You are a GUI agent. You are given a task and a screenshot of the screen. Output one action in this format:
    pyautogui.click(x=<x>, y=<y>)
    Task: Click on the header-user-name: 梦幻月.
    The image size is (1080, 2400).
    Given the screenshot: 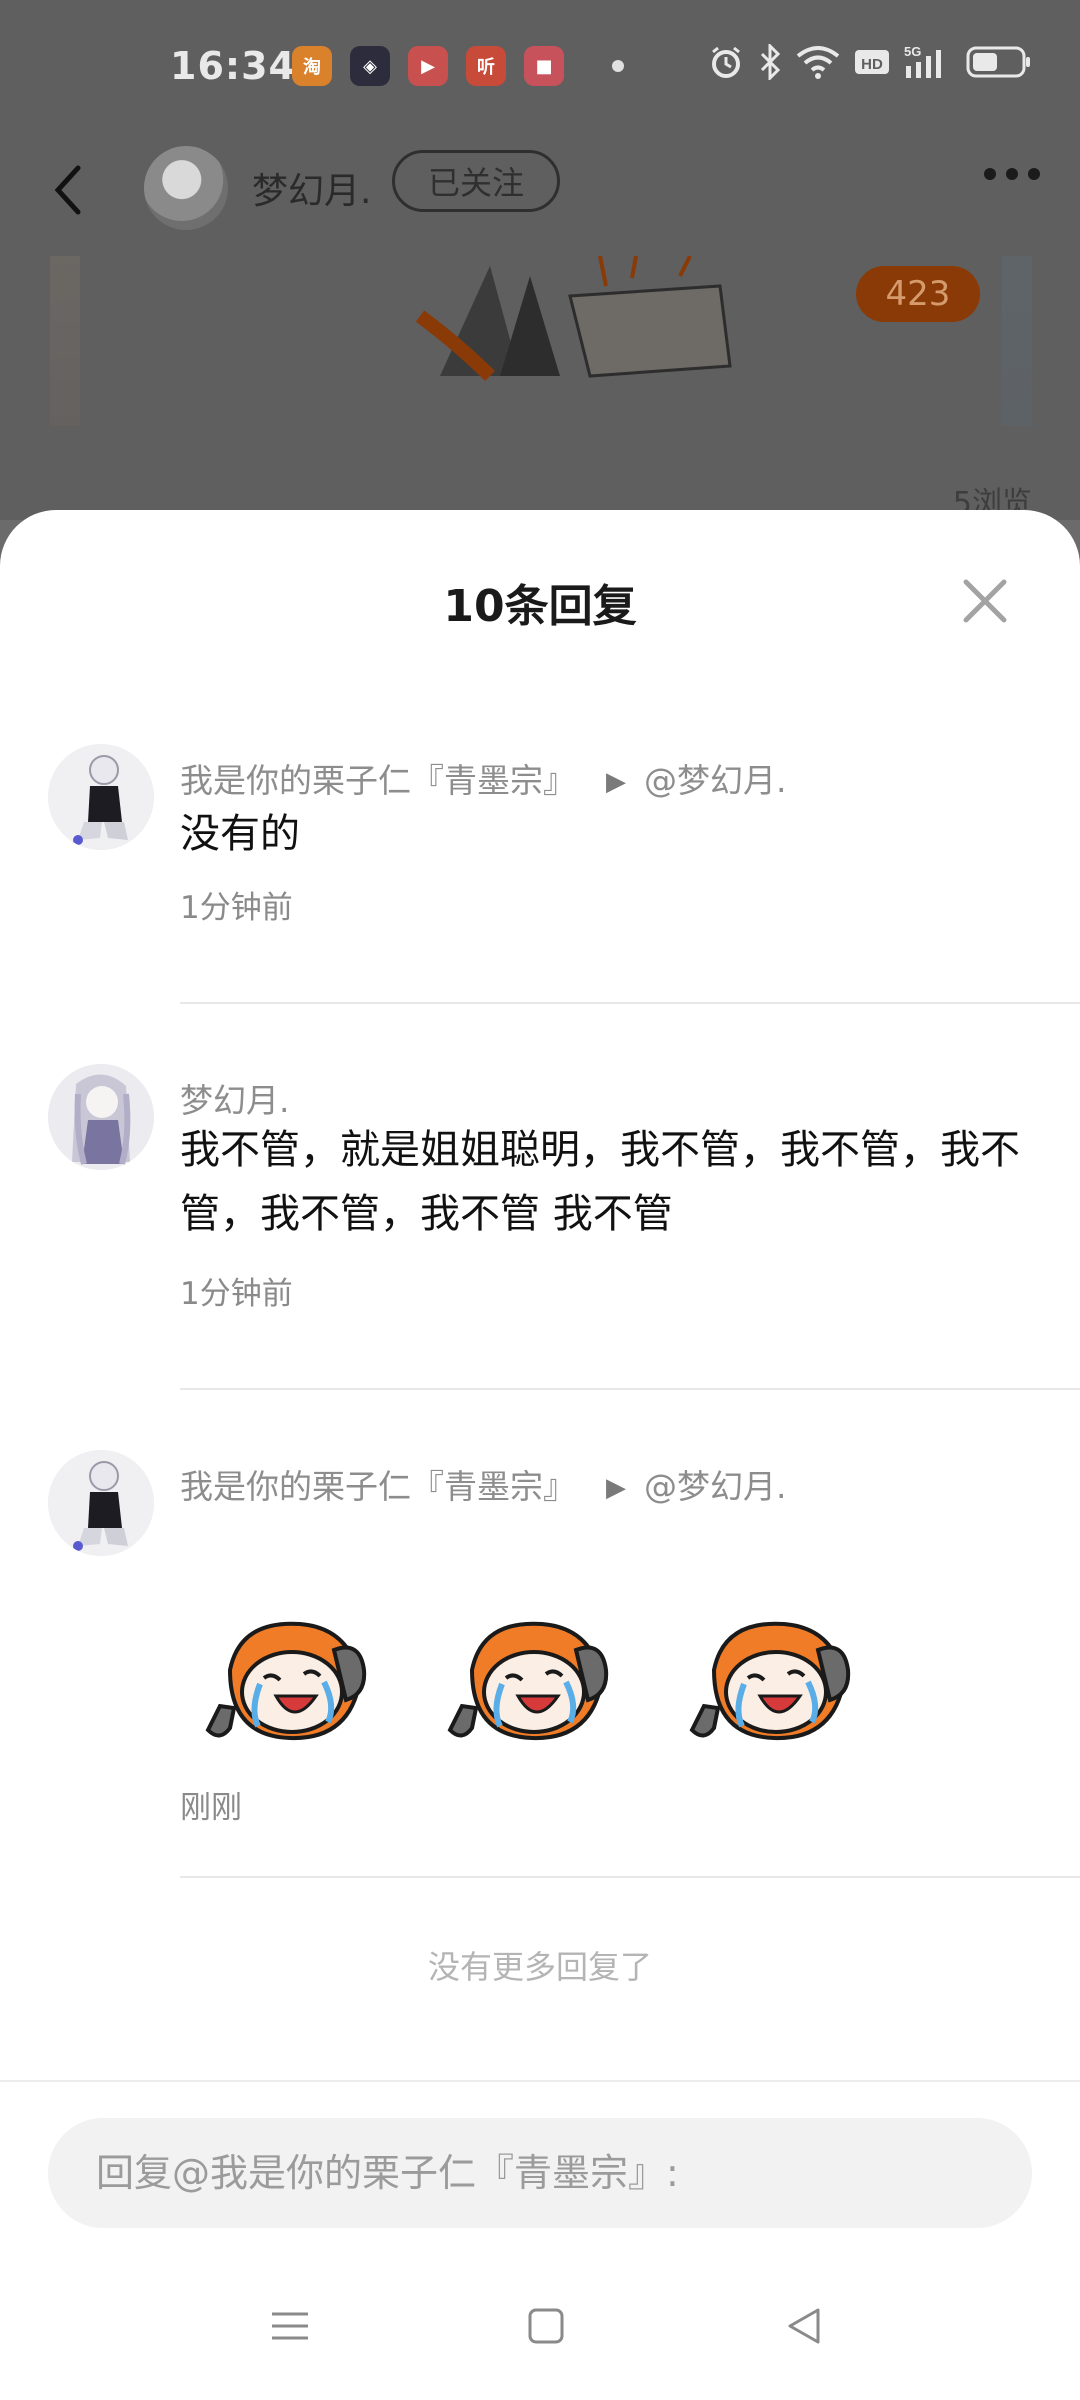 What is the action you would take?
    pyautogui.click(x=311, y=188)
    